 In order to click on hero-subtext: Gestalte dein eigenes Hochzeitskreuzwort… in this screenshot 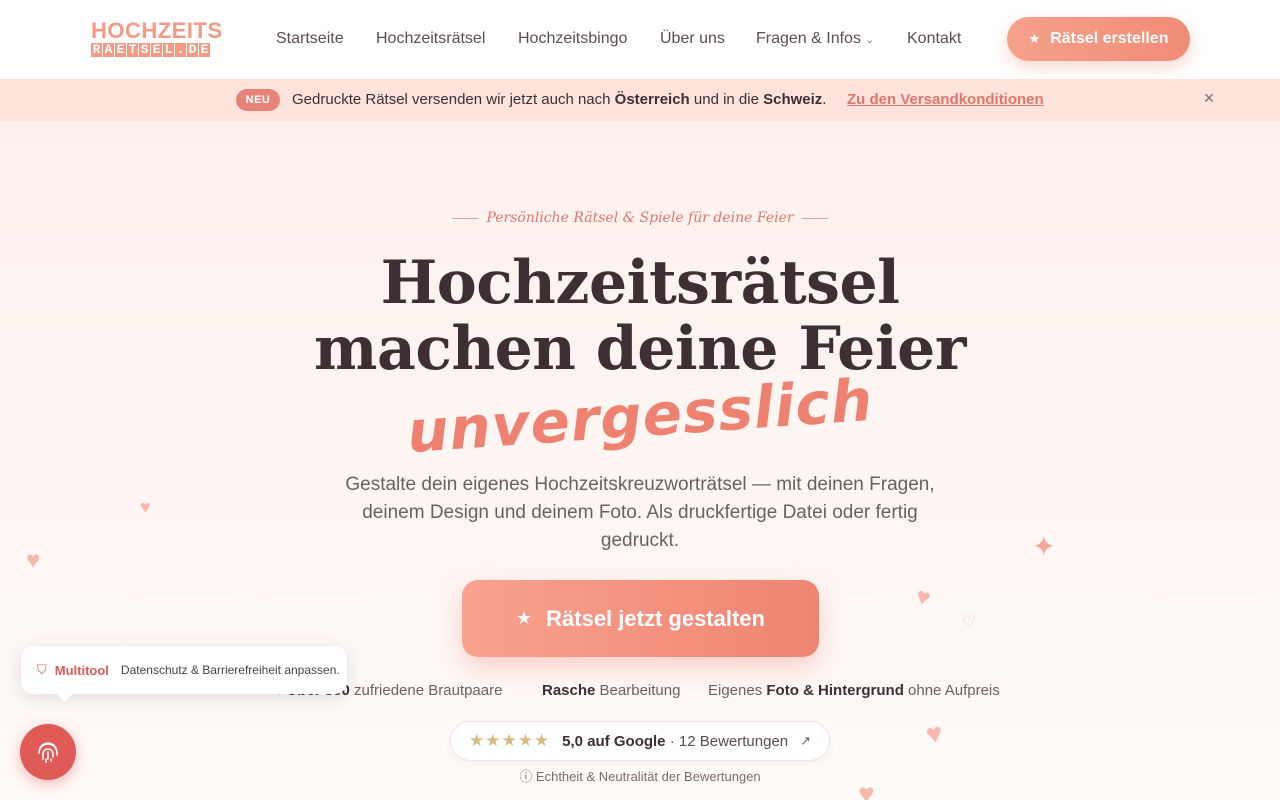, I will do `click(640, 512)`.